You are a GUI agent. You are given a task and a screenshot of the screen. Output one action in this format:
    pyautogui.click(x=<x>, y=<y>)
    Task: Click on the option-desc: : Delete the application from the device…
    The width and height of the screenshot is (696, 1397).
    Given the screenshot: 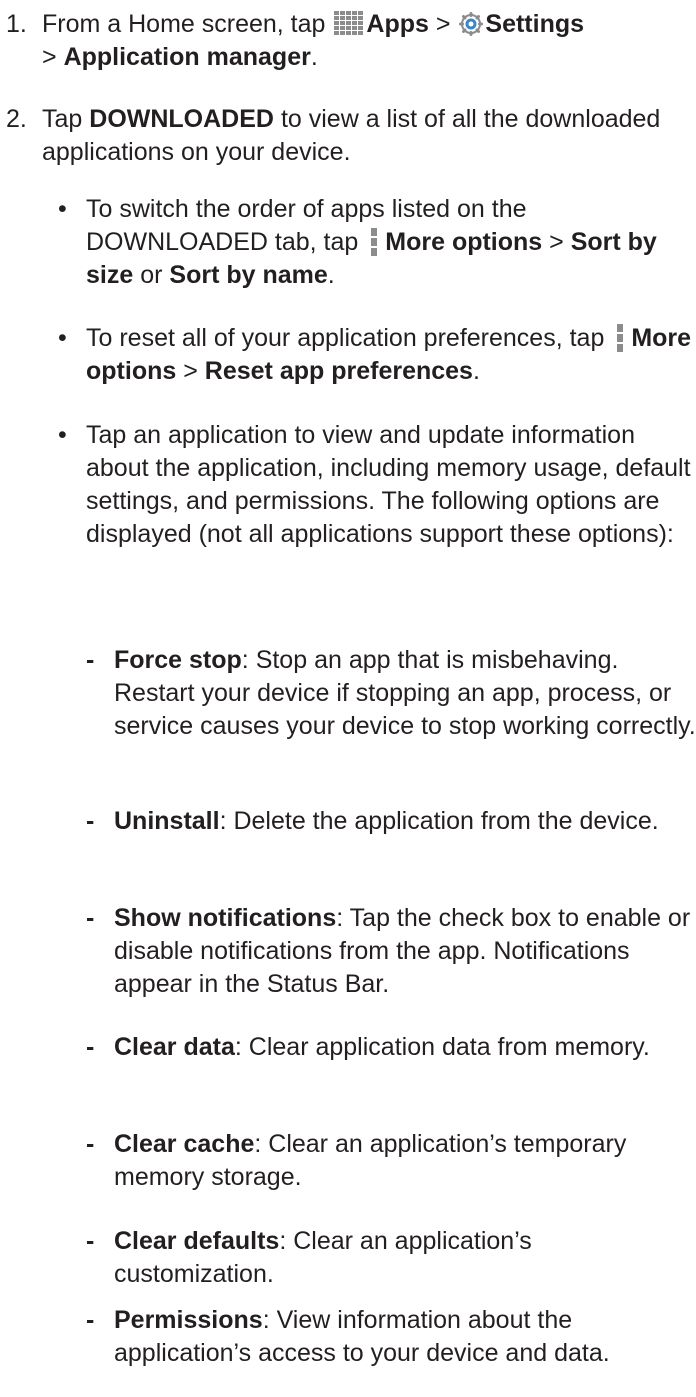 What is the action you would take?
    pyautogui.click(x=439, y=821)
    